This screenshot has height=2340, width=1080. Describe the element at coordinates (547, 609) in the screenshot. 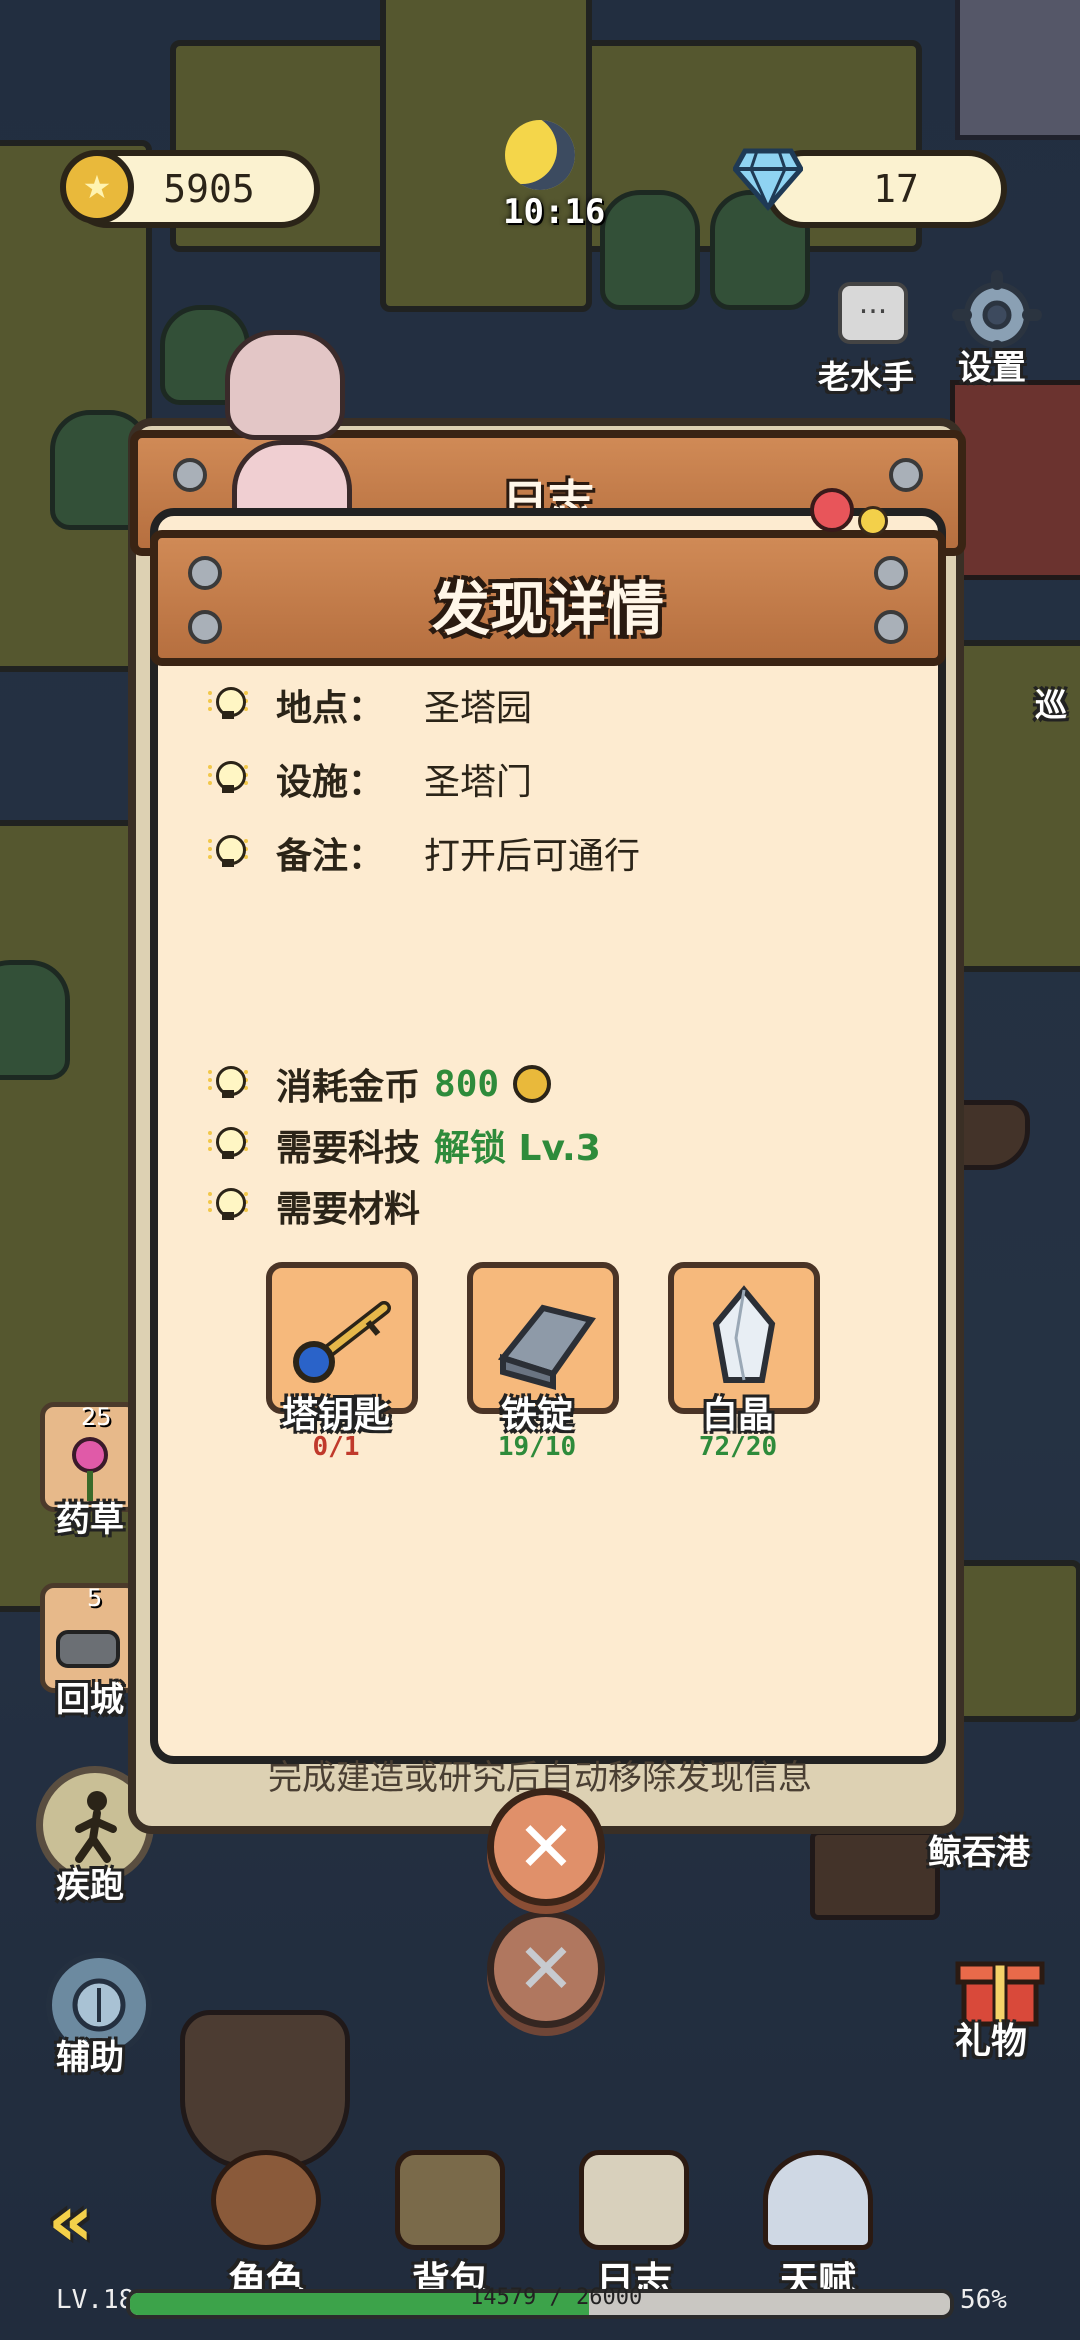

I see `dialog-title: 发现详情` at that location.